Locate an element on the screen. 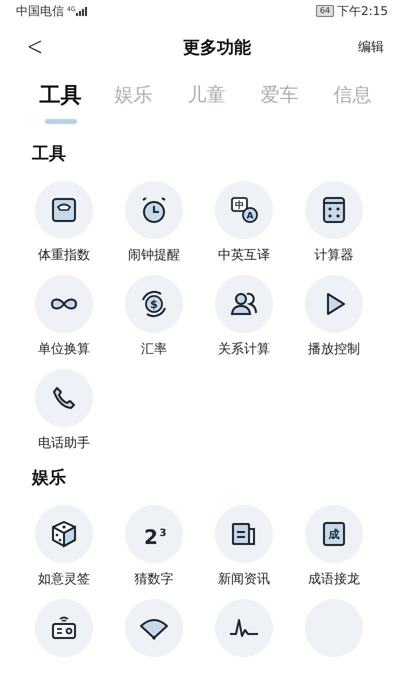 The image size is (400, 700). clock-time: 下午2:15 is located at coordinates (362, 11).